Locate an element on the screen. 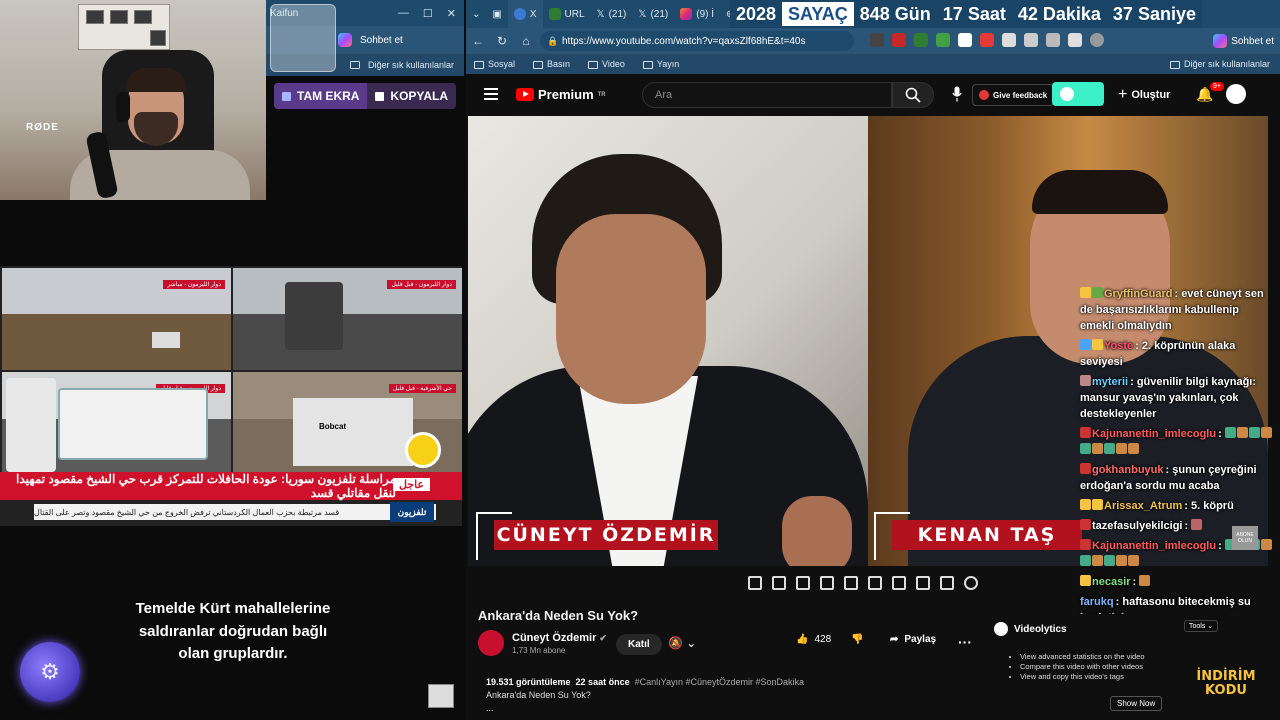  theater-icon is located at coordinates (875, 583).